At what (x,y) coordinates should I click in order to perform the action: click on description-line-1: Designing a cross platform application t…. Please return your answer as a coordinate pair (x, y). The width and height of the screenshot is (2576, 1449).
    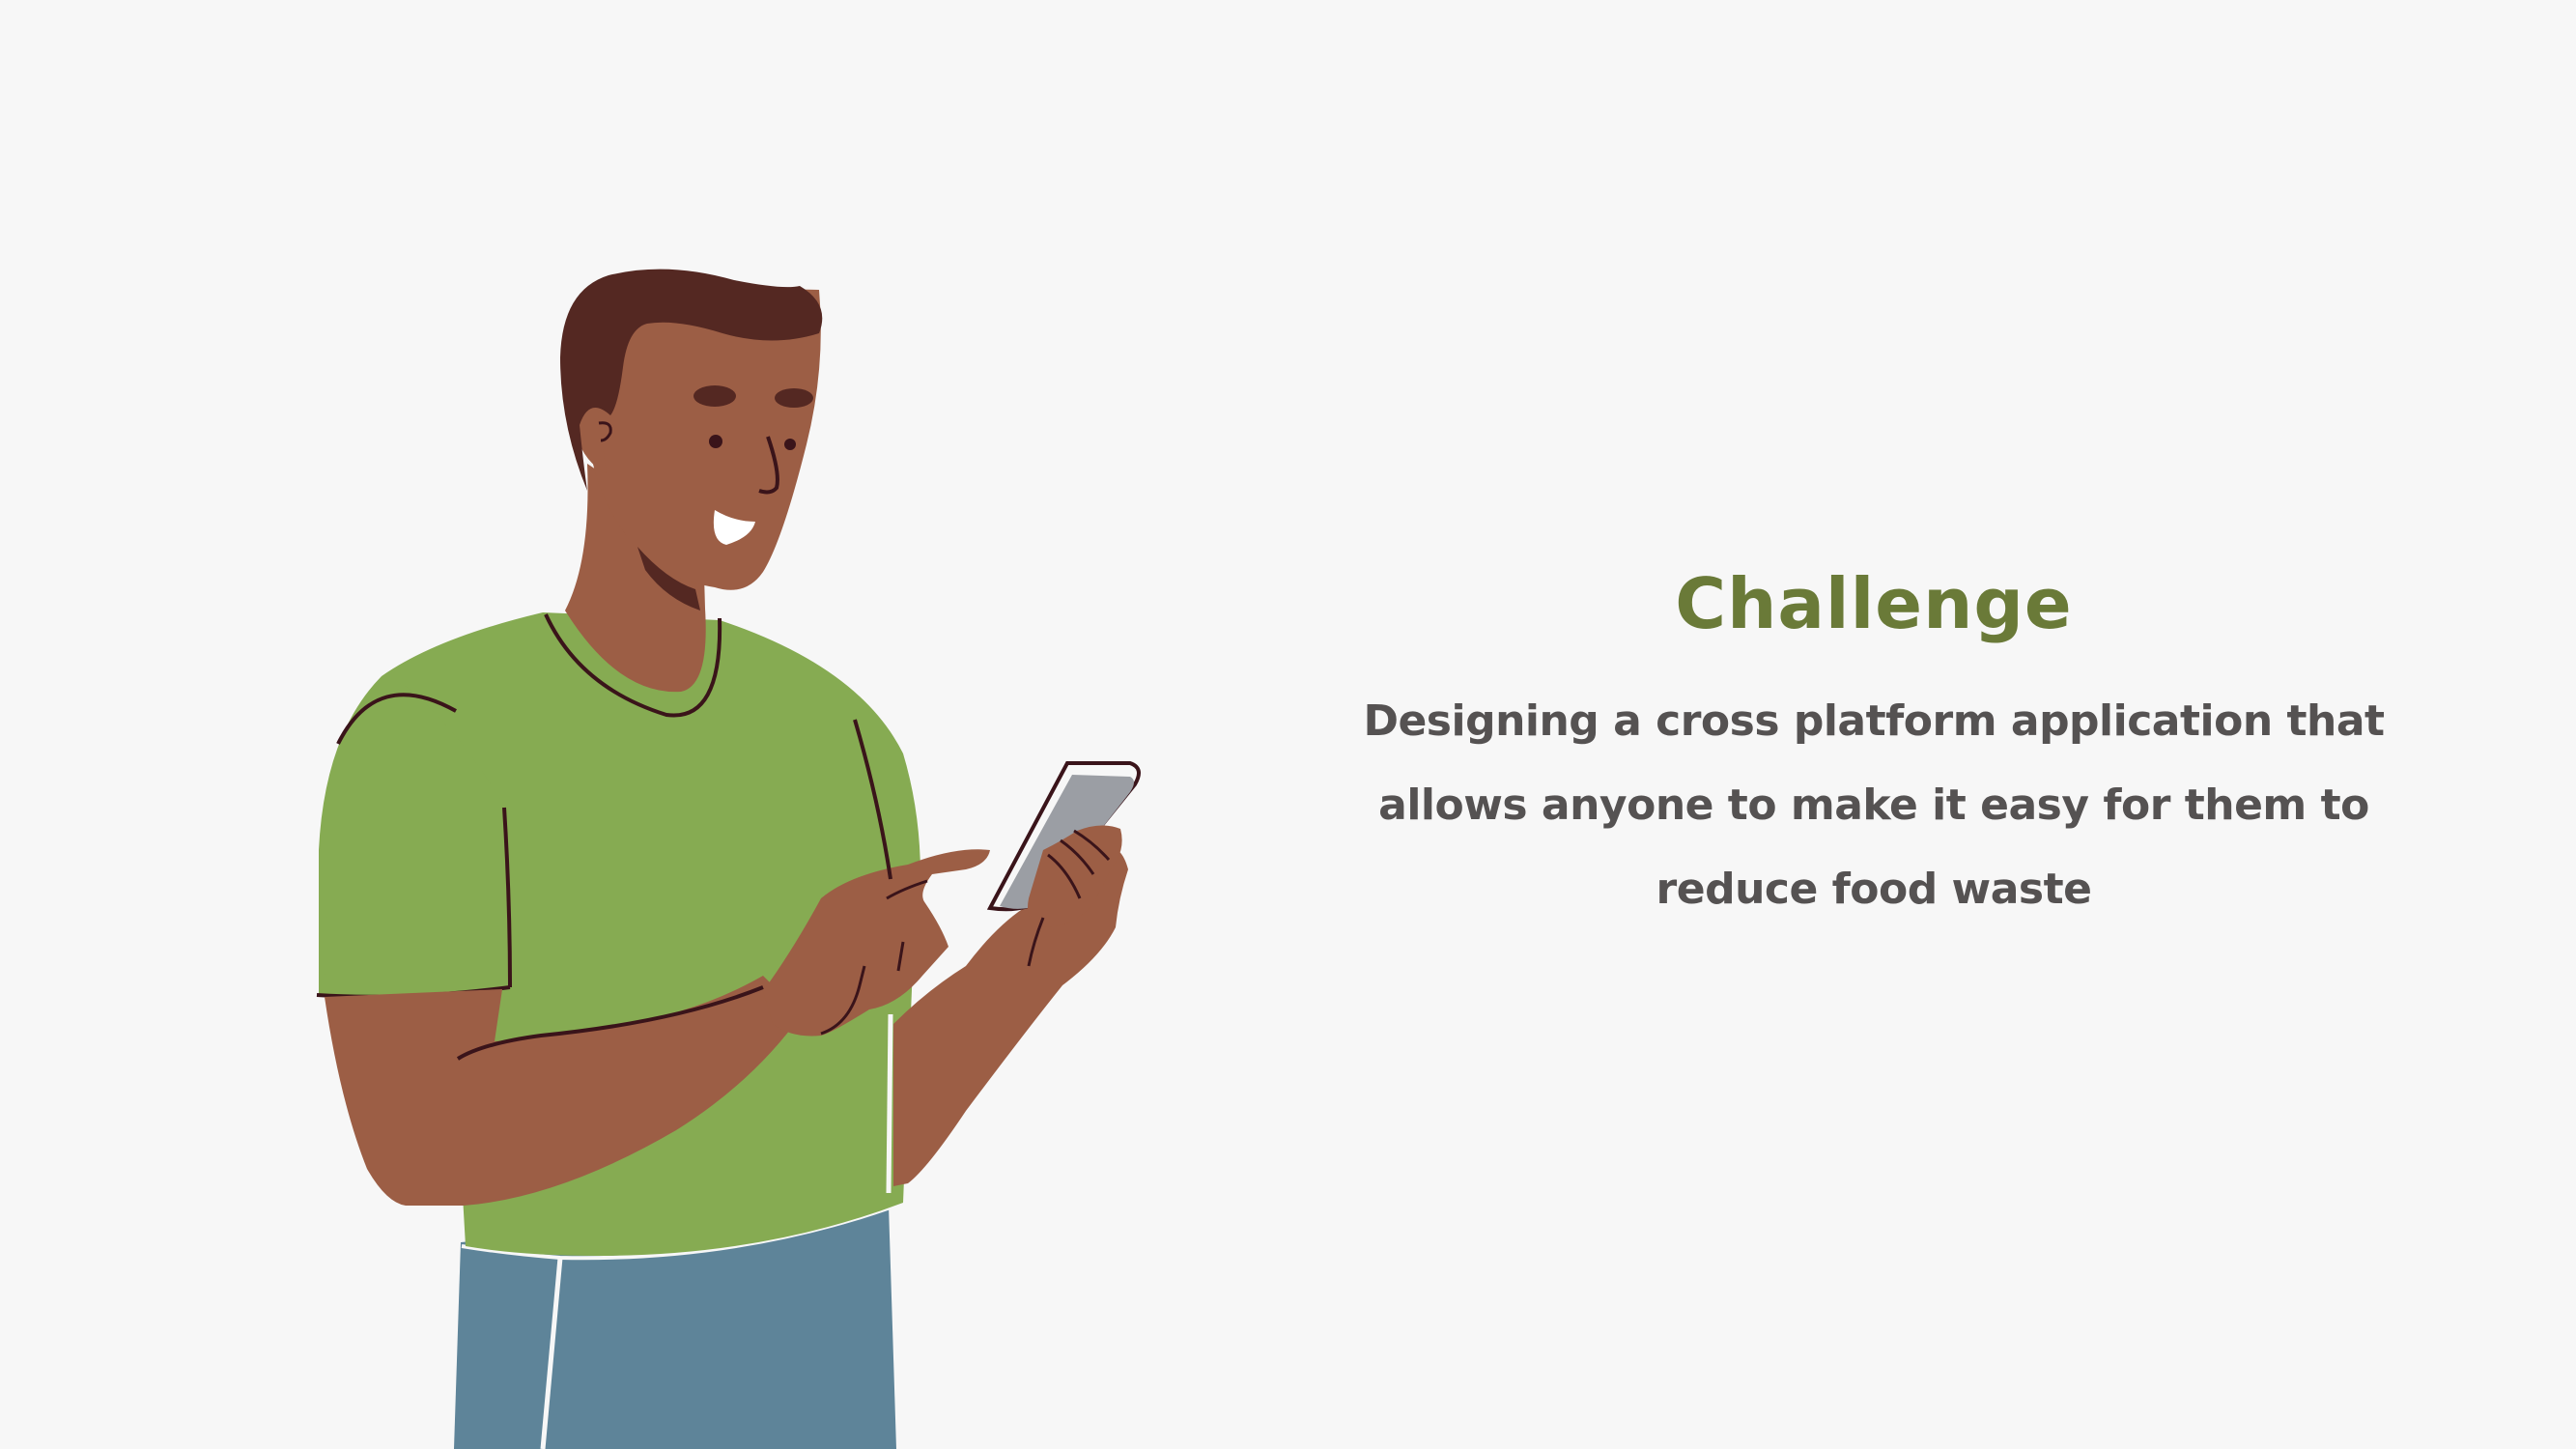
    Looking at the image, I should click on (1874, 721).